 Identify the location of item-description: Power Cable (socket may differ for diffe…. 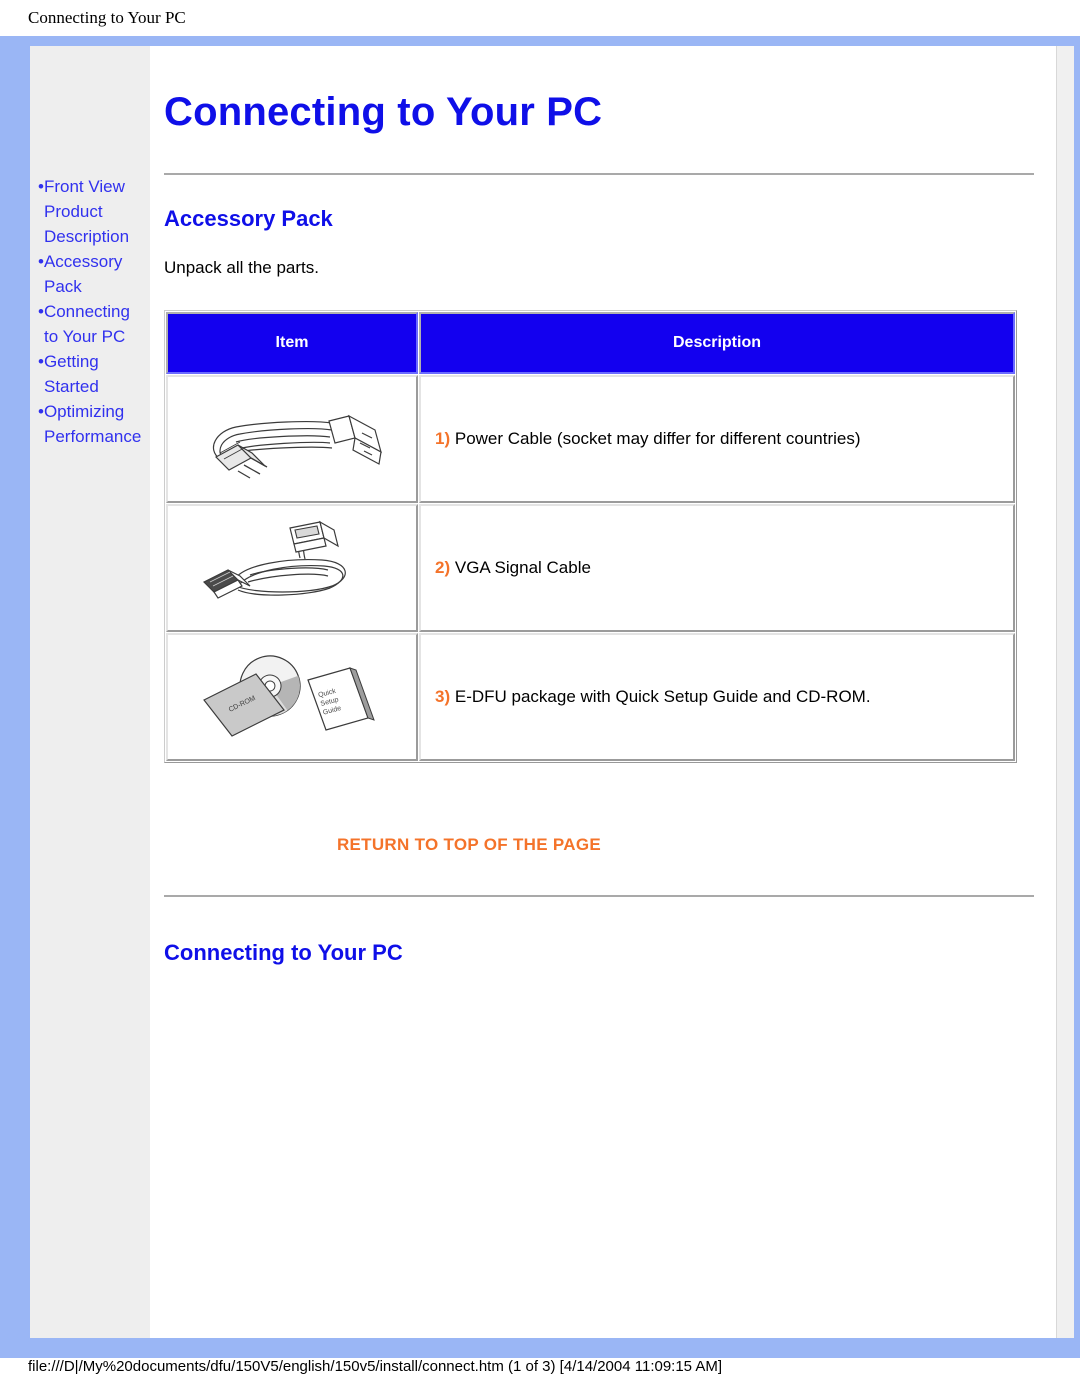
(657, 438).